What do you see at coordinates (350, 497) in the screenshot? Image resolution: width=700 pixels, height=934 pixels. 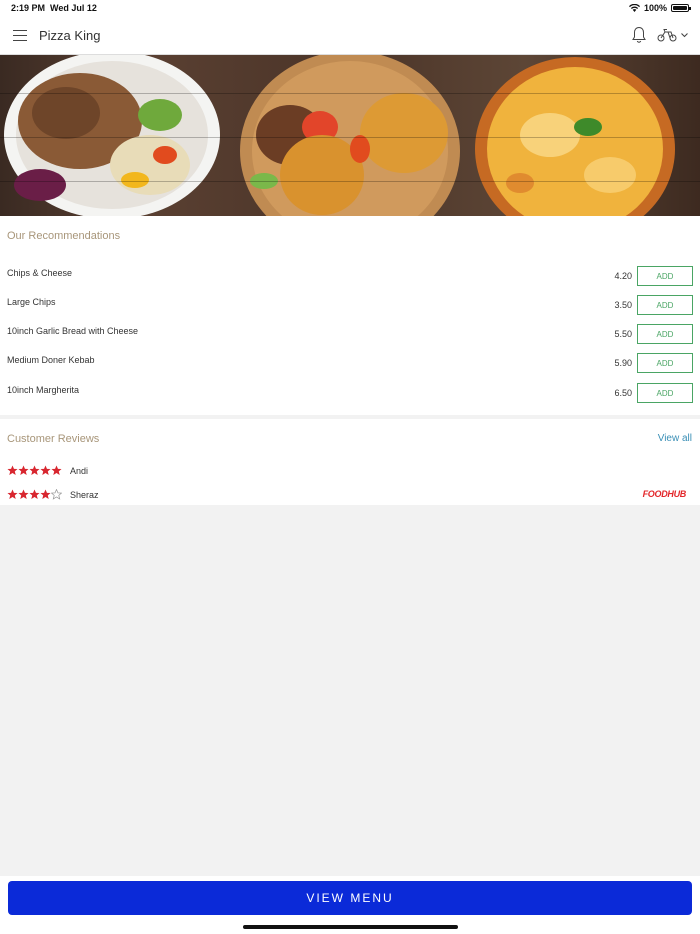 I see `review-item: Sheraz FOODHUB` at bounding box center [350, 497].